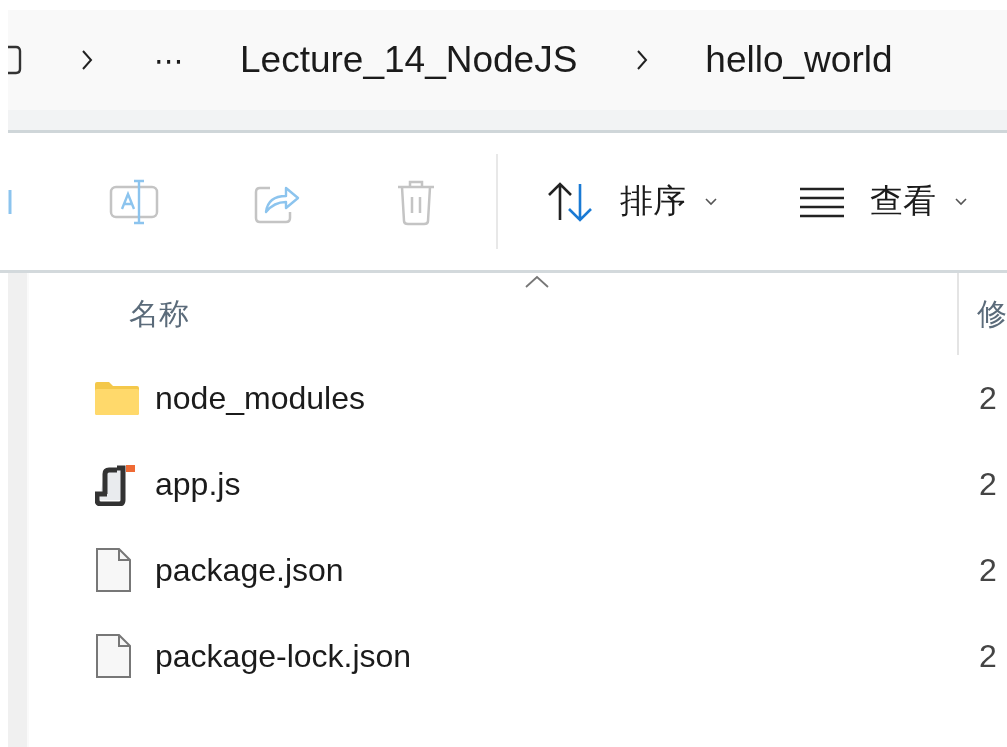  Describe the element at coordinates (169, 60) in the screenshot. I see `more-button: ⋯` at that location.